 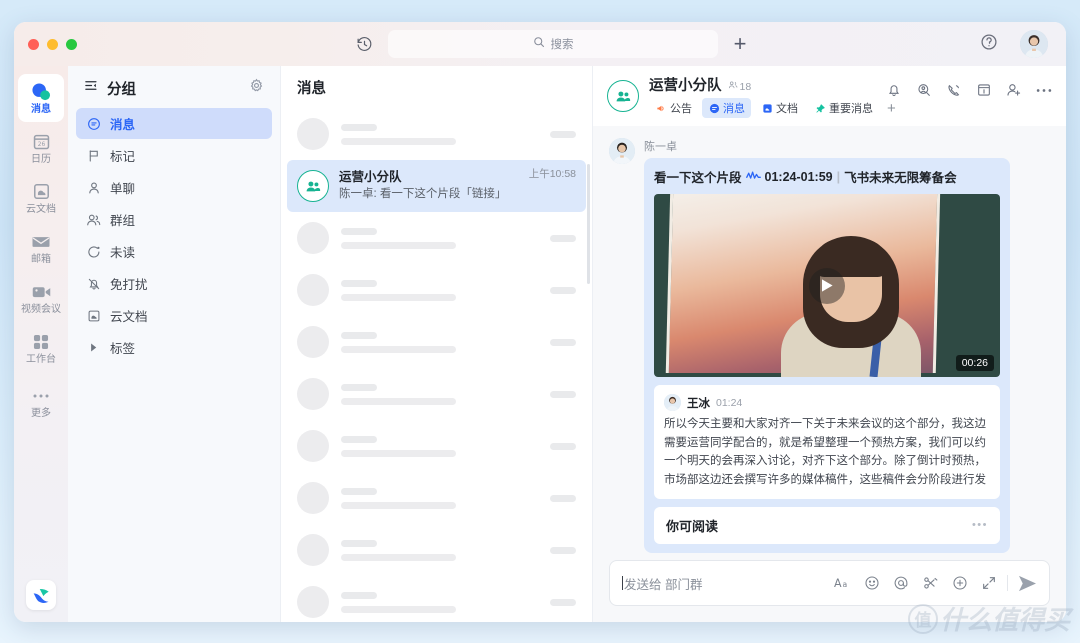 I want to click on sender-avatar, so click(x=622, y=151).